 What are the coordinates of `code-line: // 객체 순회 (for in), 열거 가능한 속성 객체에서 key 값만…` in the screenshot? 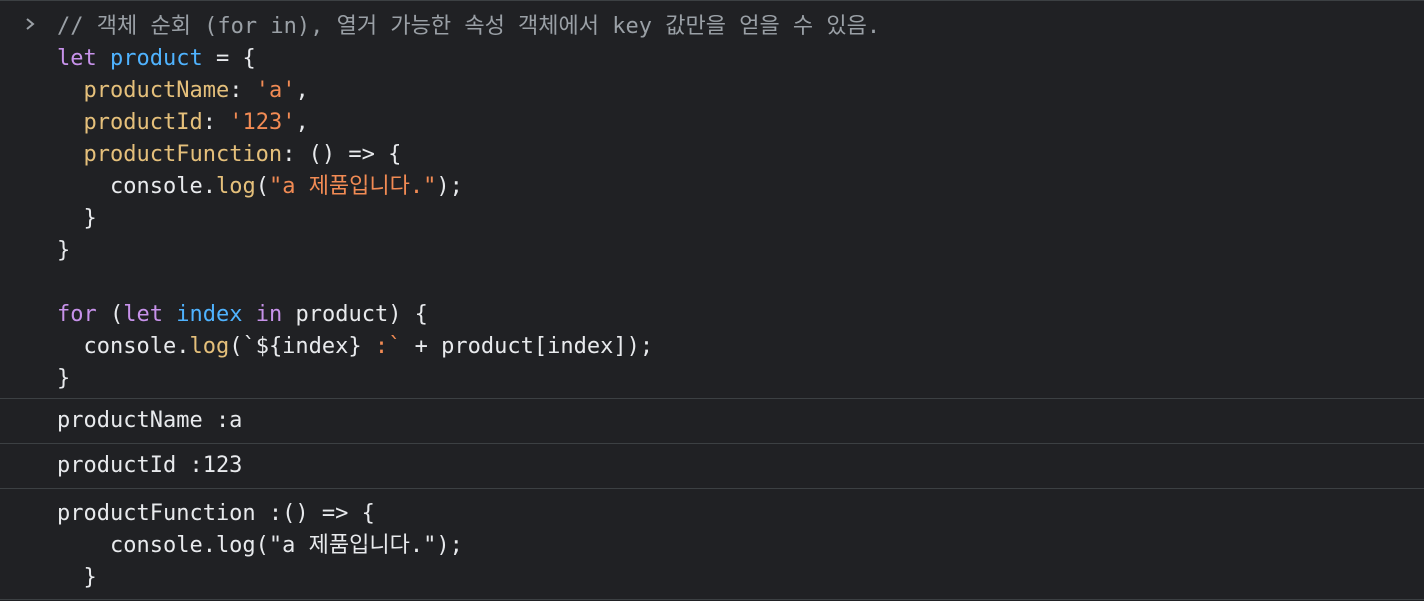 It's located at (468, 27).